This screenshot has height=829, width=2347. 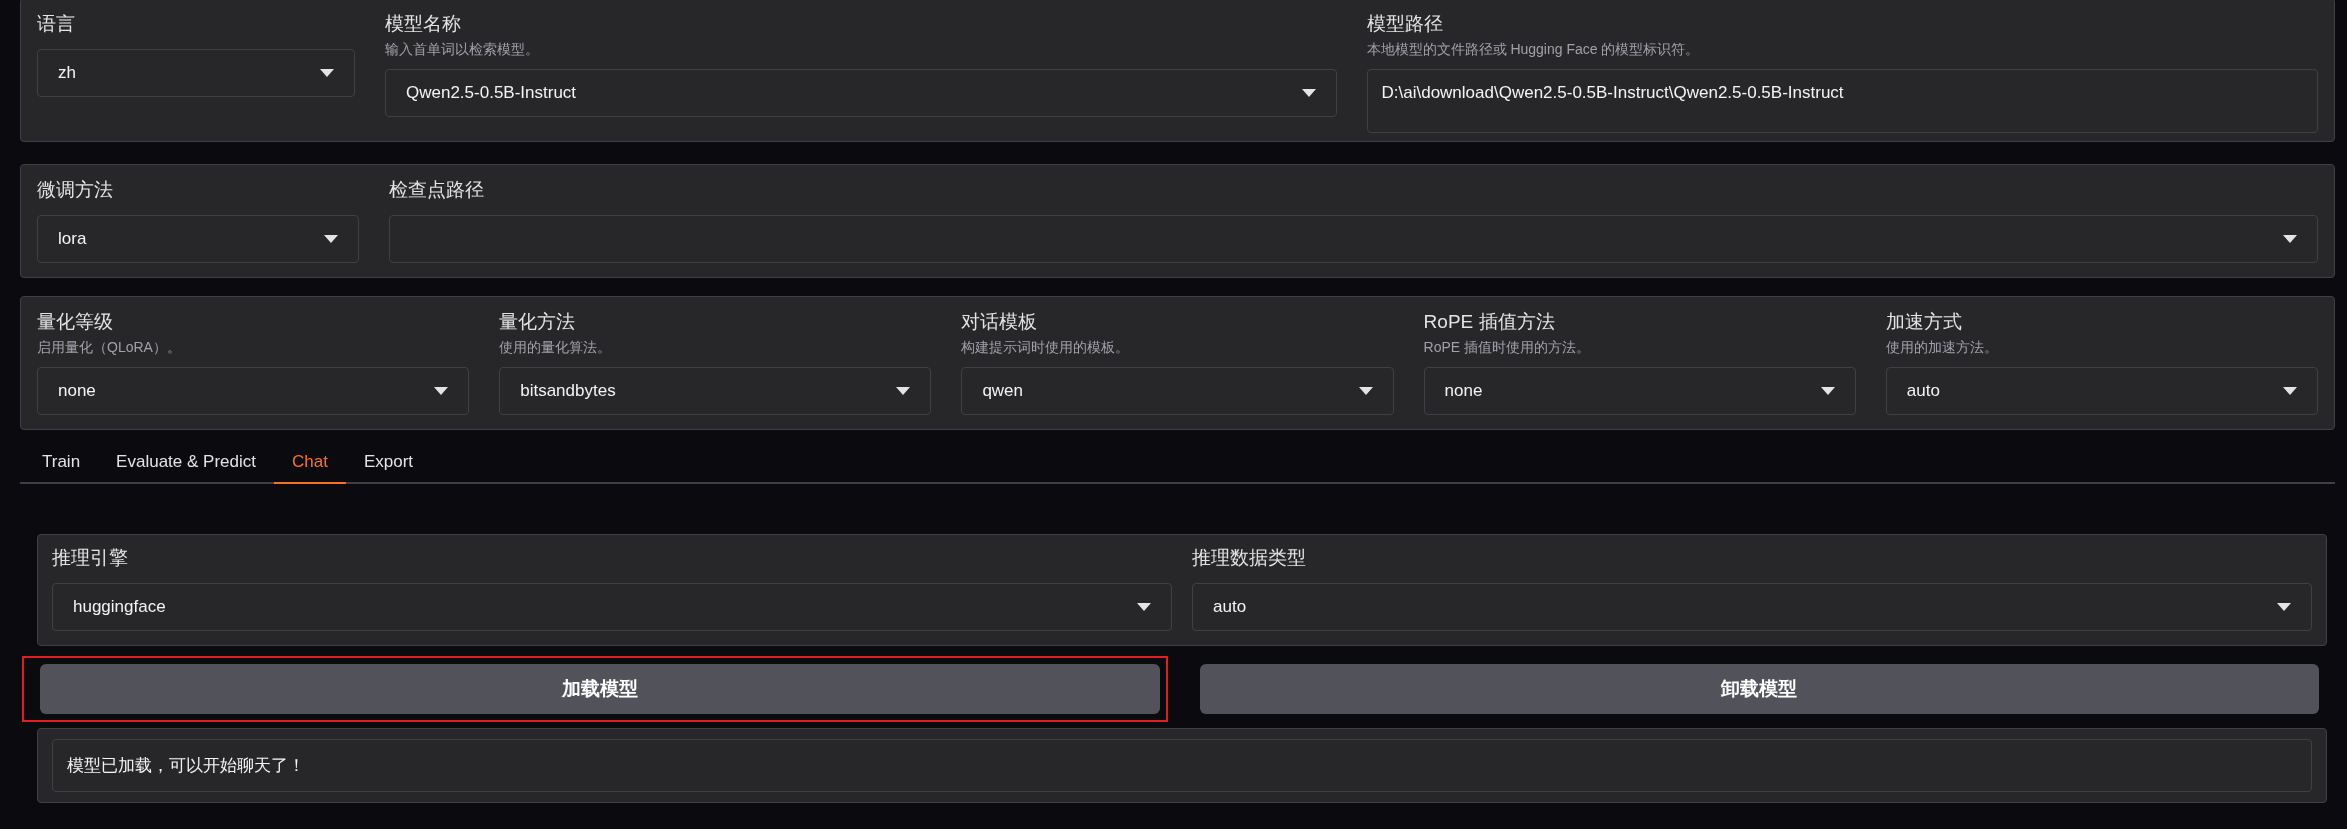 I want to click on tab: Export, so click(x=388, y=464).